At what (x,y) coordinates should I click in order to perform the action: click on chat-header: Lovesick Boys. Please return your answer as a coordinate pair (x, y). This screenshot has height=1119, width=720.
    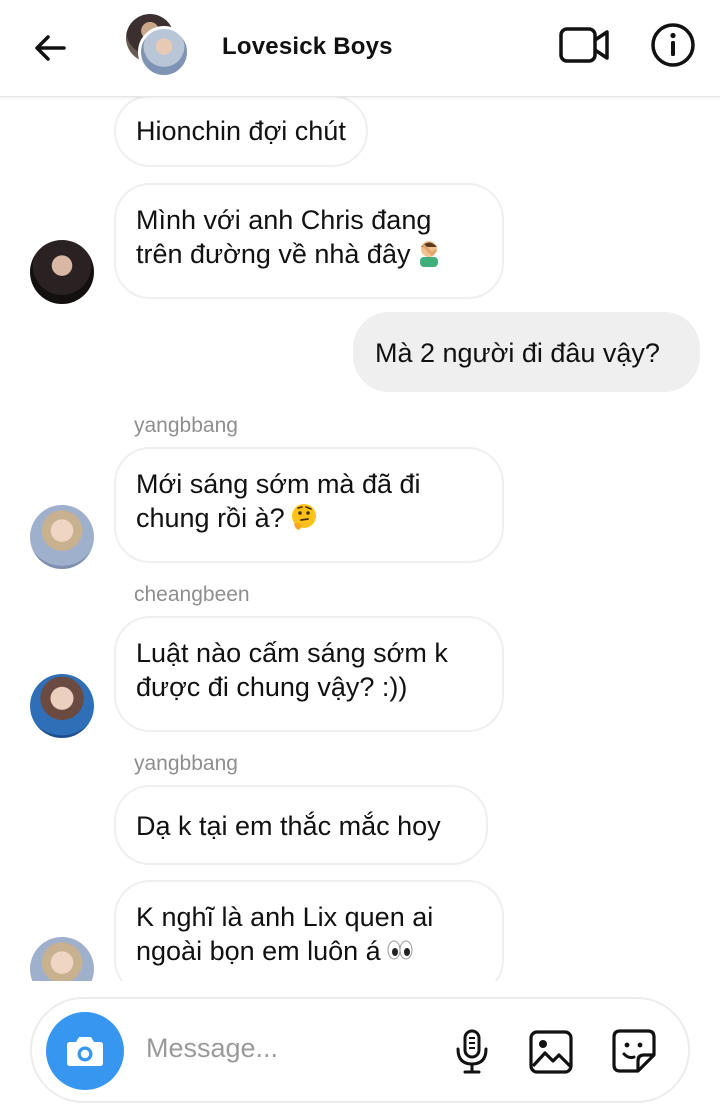
    Looking at the image, I should click on (360, 48).